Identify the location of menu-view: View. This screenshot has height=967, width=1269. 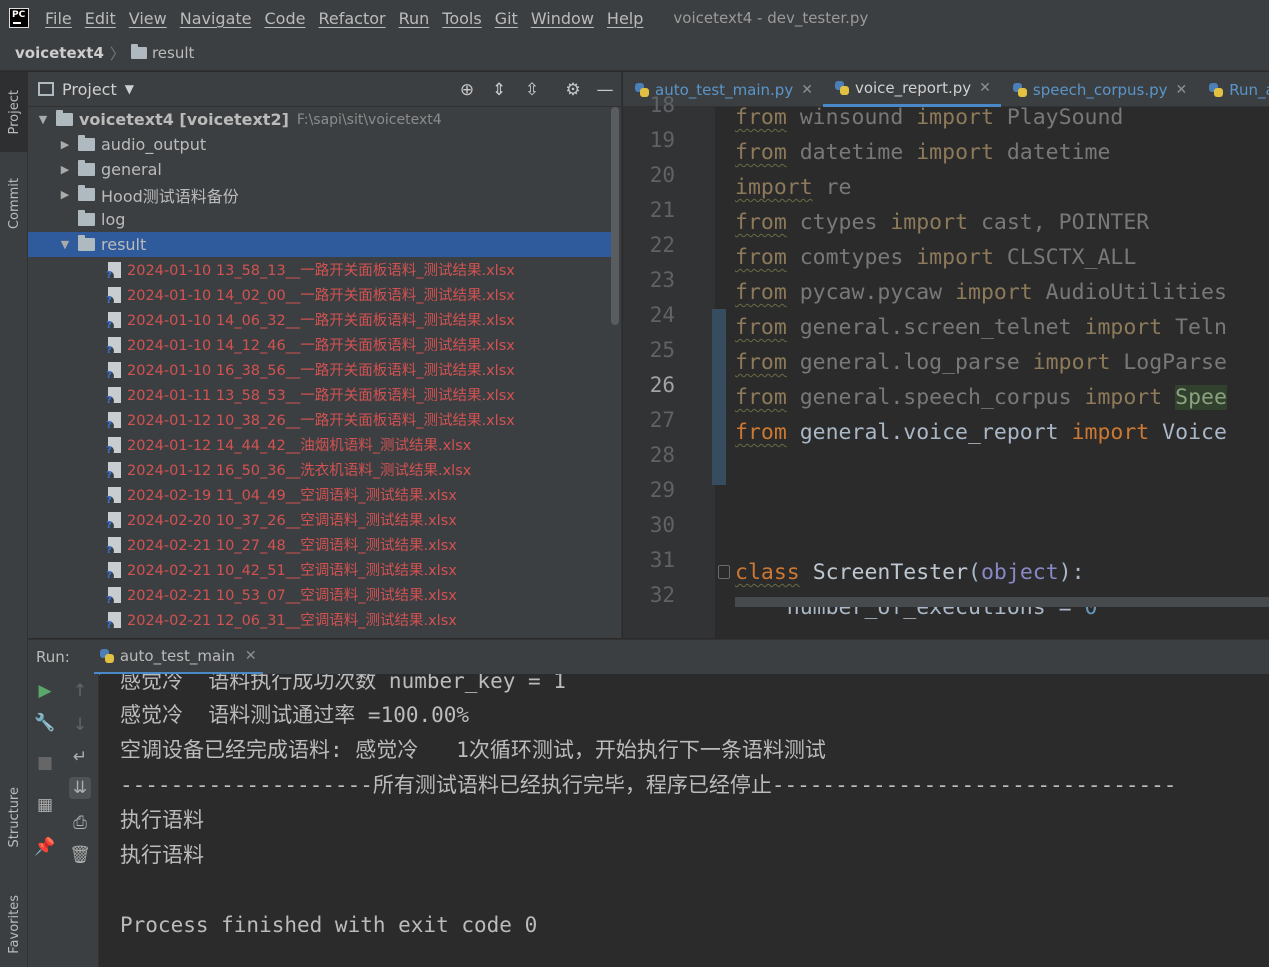
(148, 18).